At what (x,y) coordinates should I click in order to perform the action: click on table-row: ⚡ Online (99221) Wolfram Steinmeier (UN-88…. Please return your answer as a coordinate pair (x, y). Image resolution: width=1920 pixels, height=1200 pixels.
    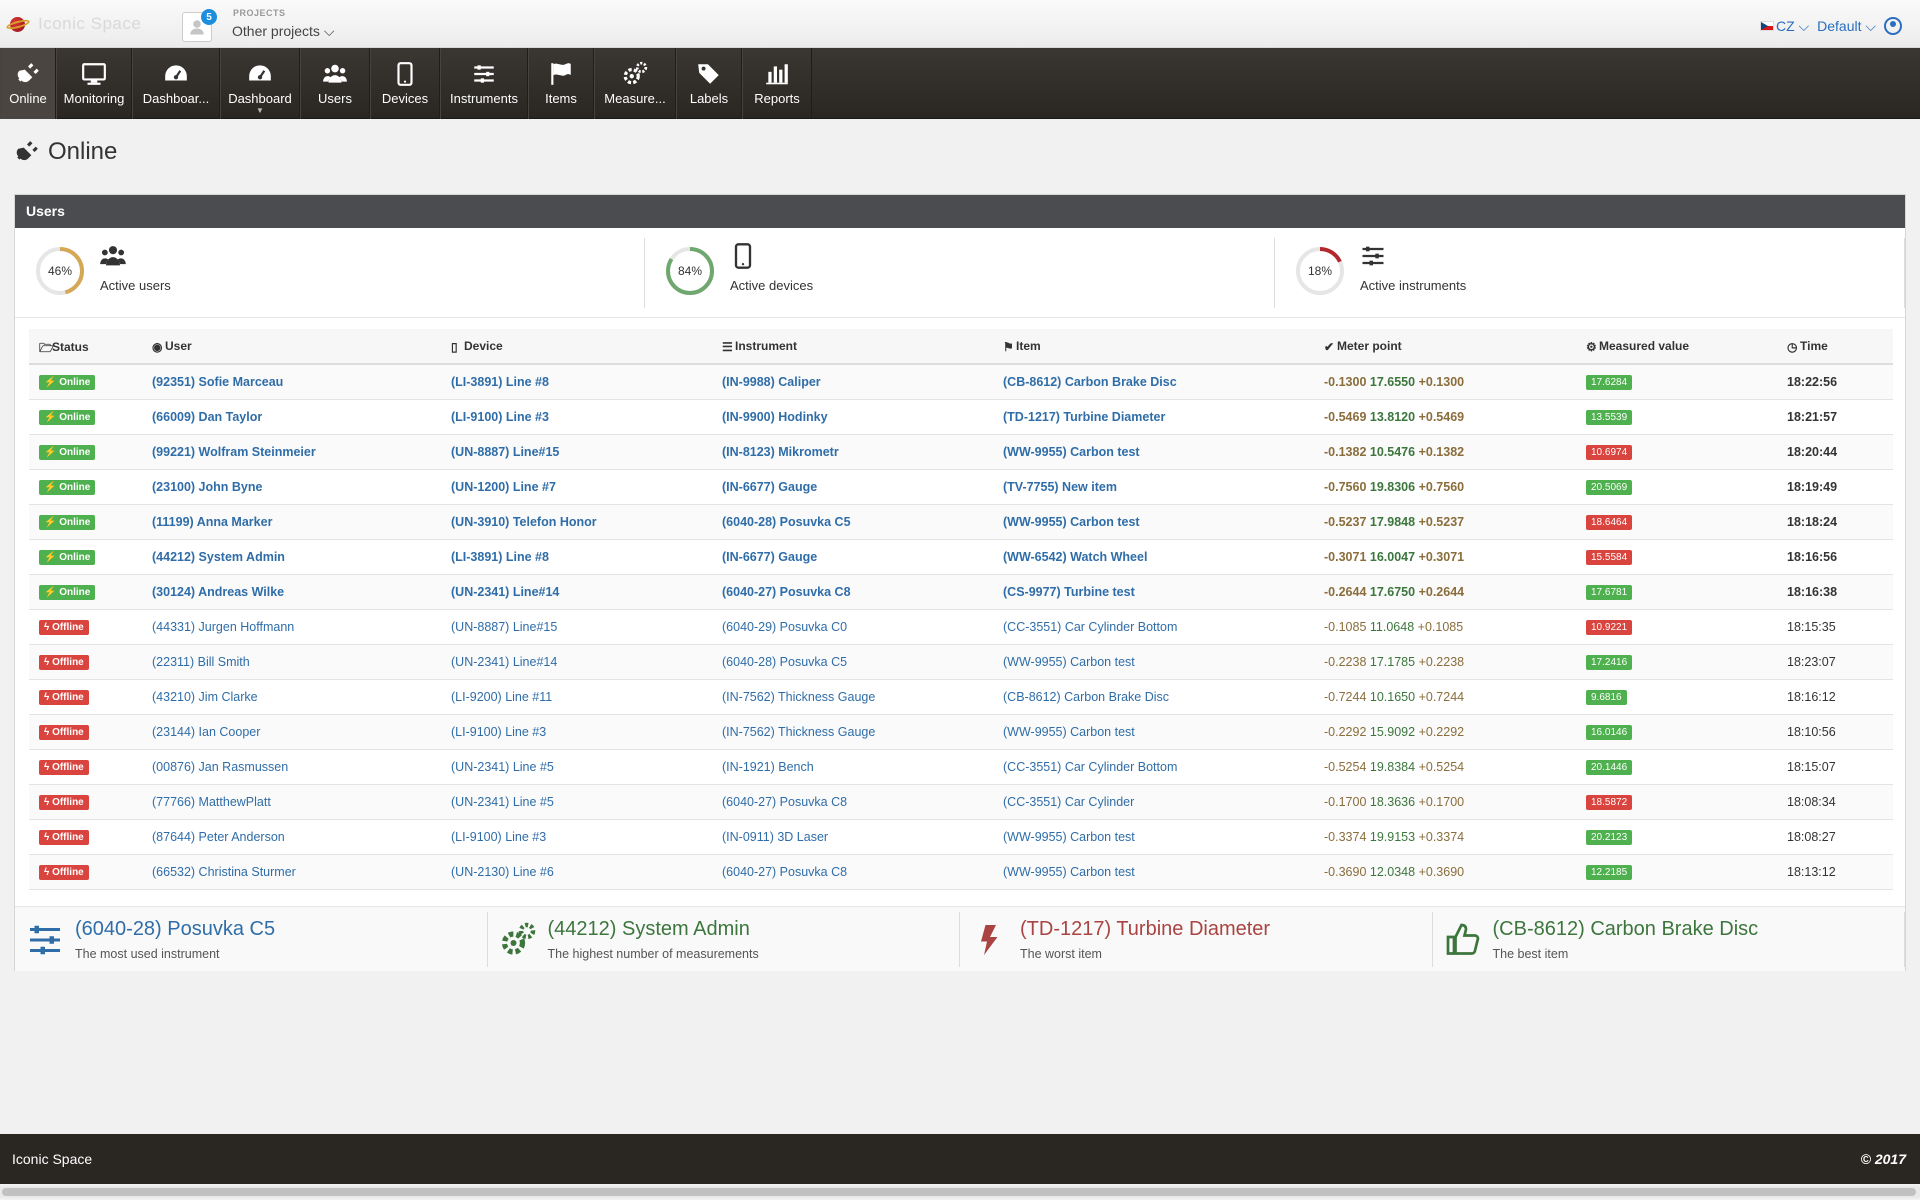
    Looking at the image, I should click on (961, 452).